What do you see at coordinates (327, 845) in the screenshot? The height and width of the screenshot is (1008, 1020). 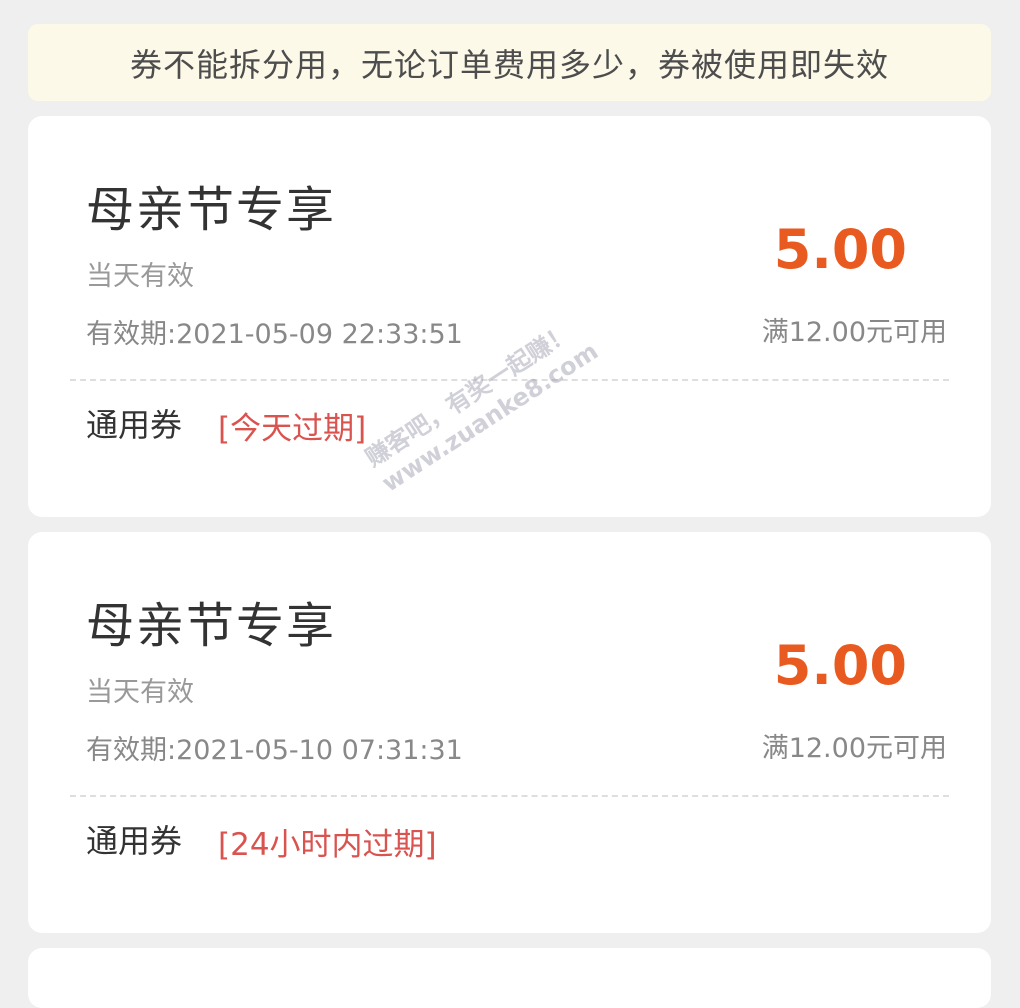 I see `coupon-expire-tag: [24小时内过期]` at bounding box center [327, 845].